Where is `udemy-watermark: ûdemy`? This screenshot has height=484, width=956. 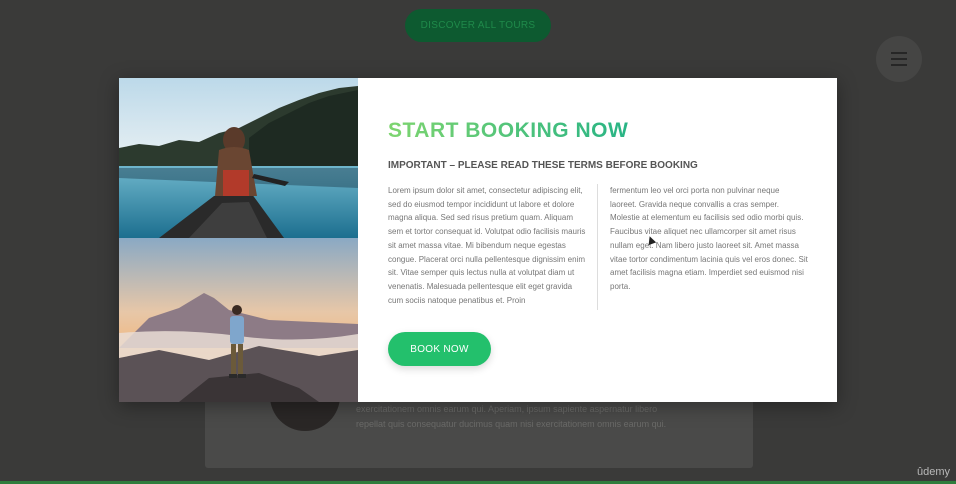 udemy-watermark: ûdemy is located at coordinates (933, 472).